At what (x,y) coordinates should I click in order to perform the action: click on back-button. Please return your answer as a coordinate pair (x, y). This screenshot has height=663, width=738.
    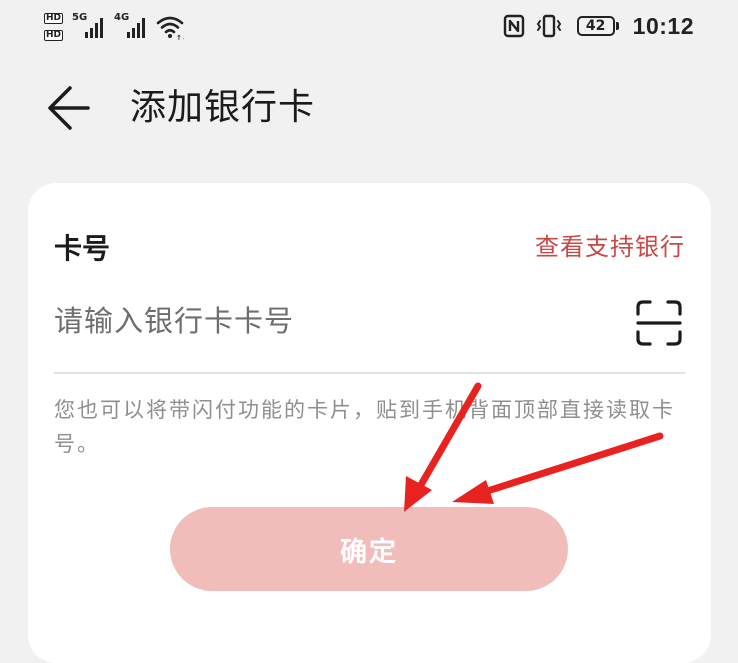
    Looking at the image, I should click on (72, 108).